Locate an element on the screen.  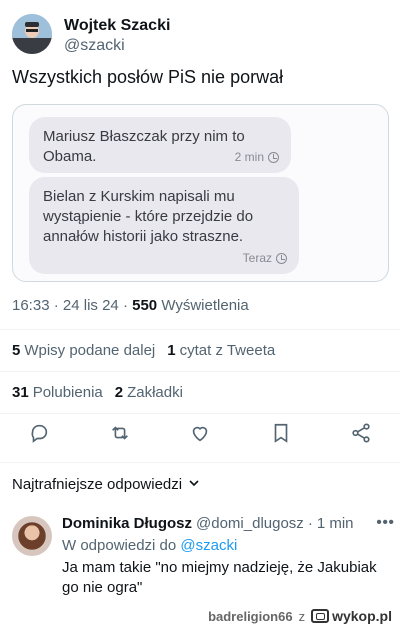
views-count: 550 is located at coordinates (145, 305).